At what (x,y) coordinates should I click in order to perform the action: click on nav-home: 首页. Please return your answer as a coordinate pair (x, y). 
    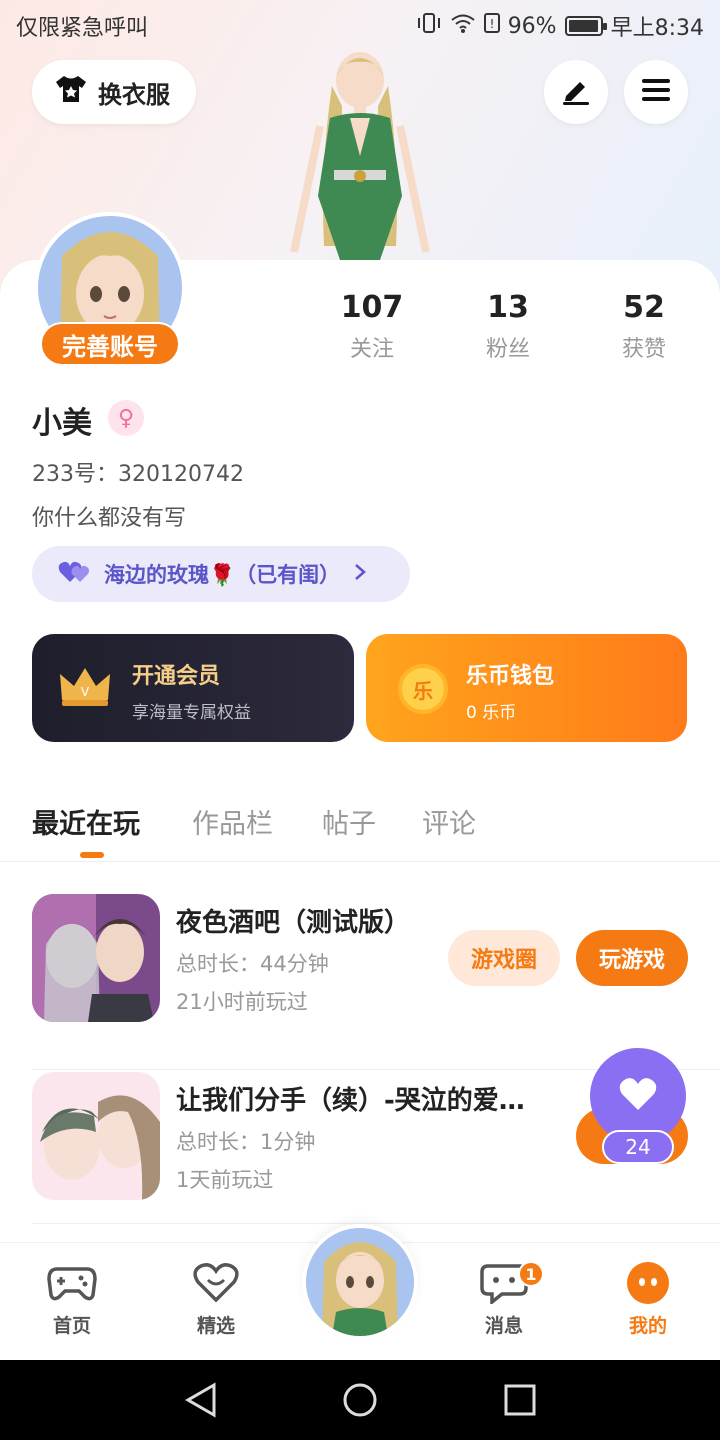
    Looking at the image, I should click on (72, 1298).